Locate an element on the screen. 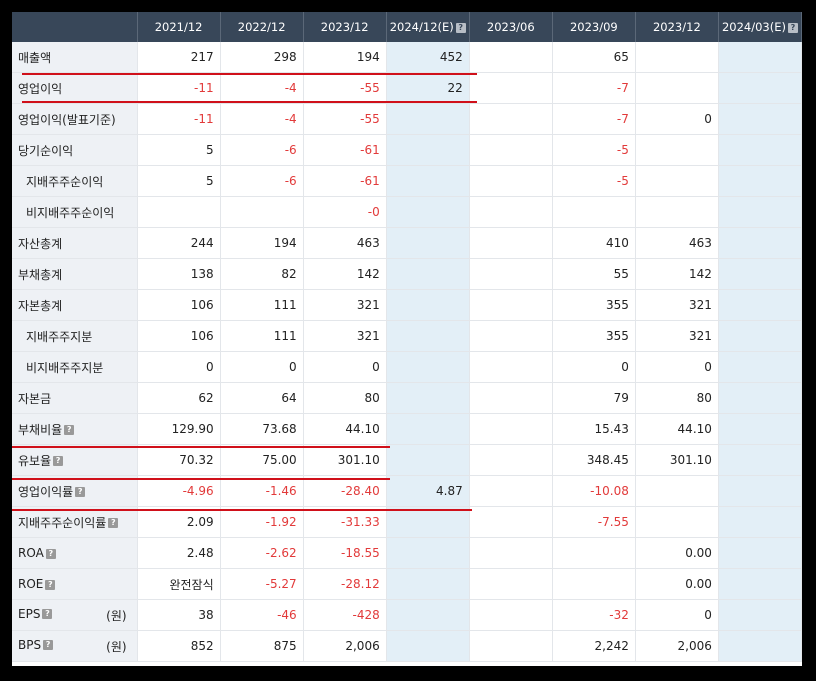 This screenshot has height=681, width=816. column-header-label: 2022/12 is located at coordinates (261, 27).